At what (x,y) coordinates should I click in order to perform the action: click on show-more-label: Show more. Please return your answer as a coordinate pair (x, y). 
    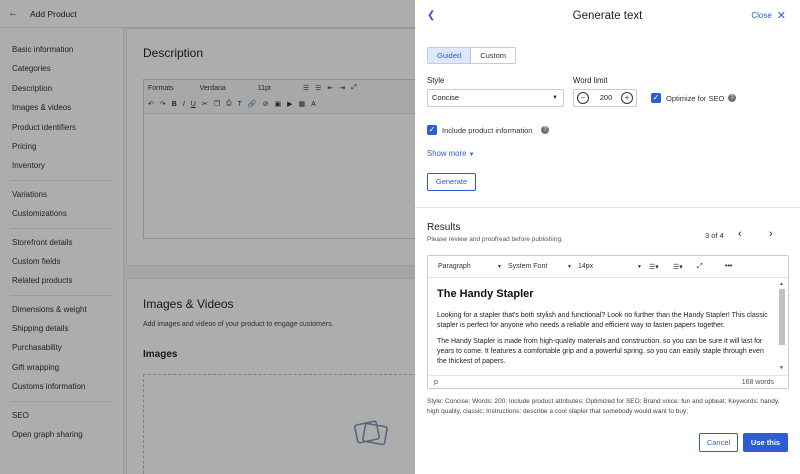
    Looking at the image, I should click on (447, 153).